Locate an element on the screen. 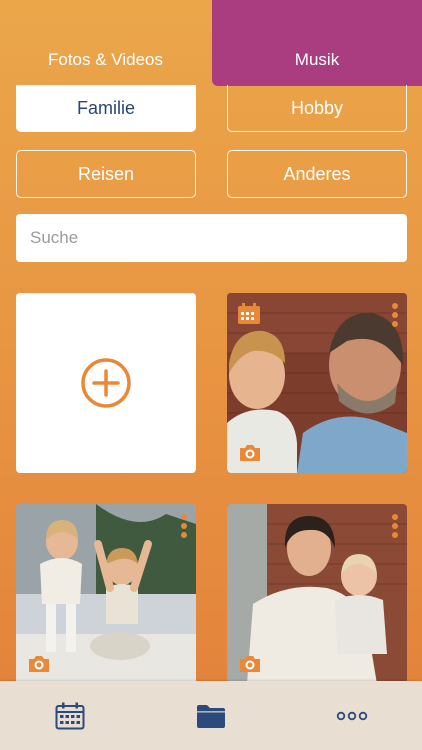 This screenshot has width=422, height=750. category-reisen: Reisen is located at coordinates (106, 174).